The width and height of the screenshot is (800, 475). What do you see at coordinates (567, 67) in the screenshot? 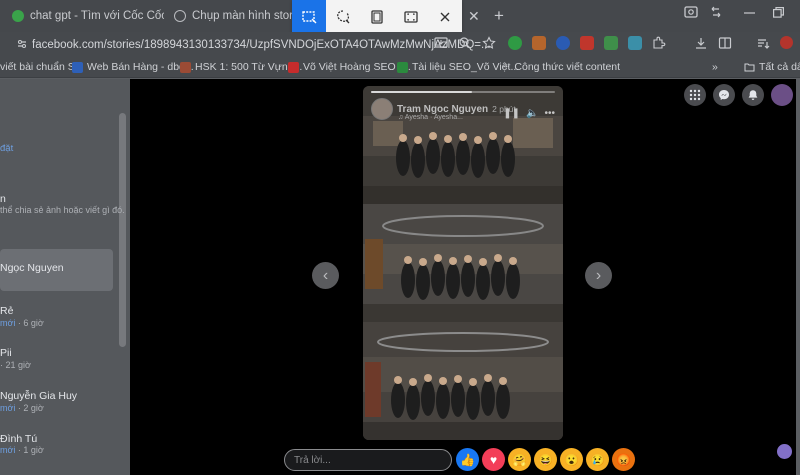
I see `bookmark-label: Công thức viết content` at bounding box center [567, 67].